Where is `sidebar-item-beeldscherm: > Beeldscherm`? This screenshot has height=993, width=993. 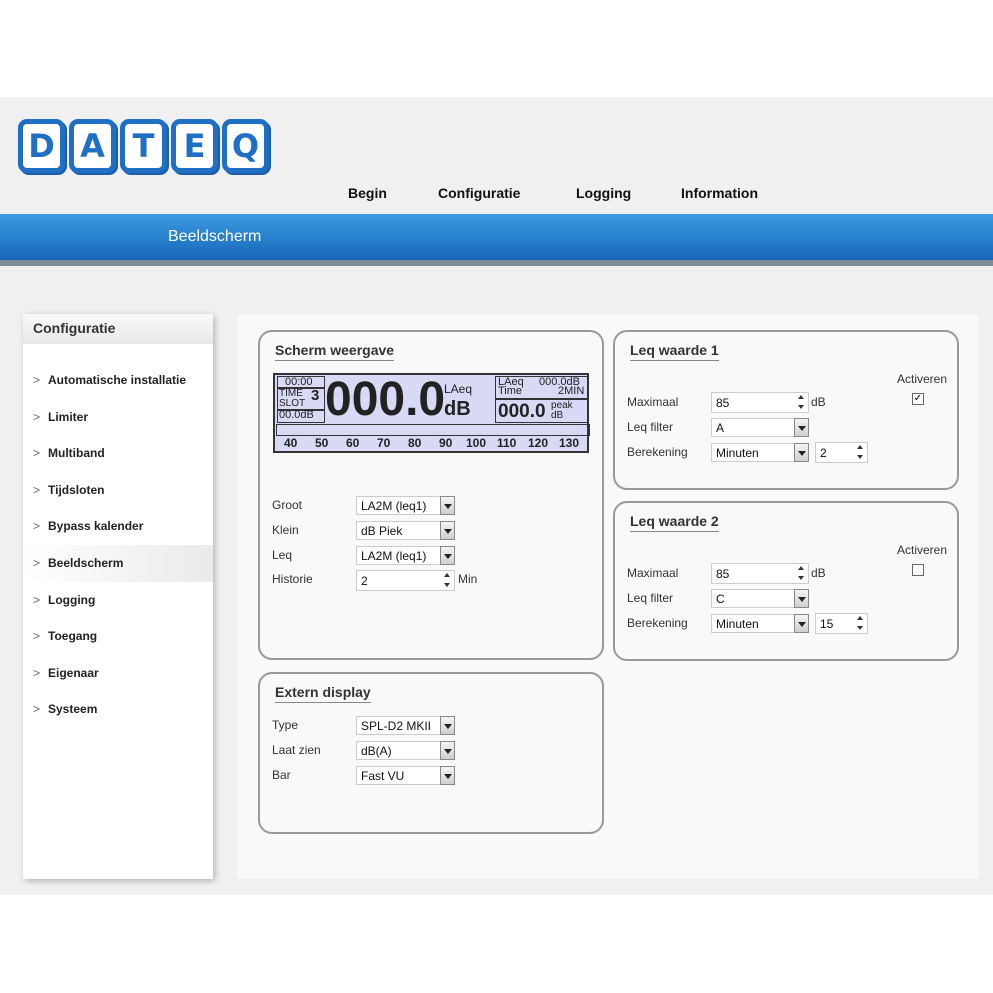 sidebar-item-beeldscherm: > Beeldscherm is located at coordinates (118, 563).